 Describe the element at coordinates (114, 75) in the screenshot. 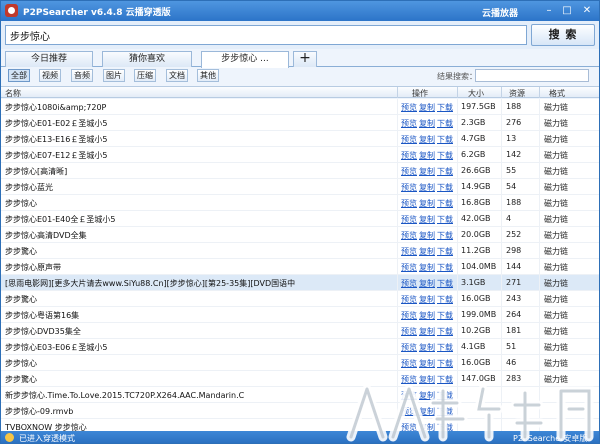

I see `filter-button: 图片` at that location.